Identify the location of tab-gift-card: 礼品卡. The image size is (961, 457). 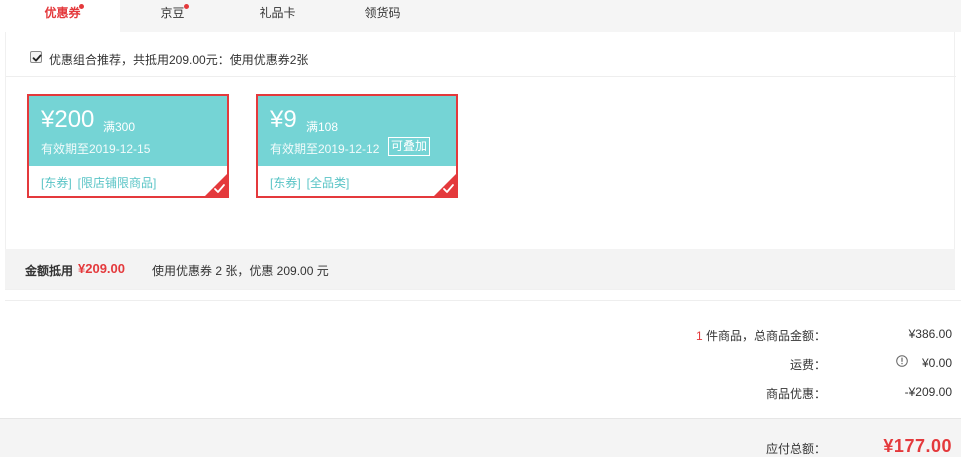
(277, 16).